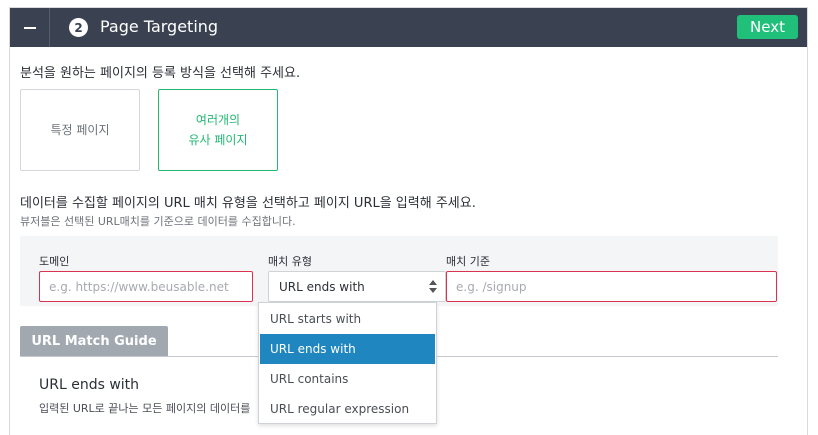 The image size is (818, 435). Describe the element at coordinates (54, 261) in the screenshot. I see `domain-label: 도메인` at that location.